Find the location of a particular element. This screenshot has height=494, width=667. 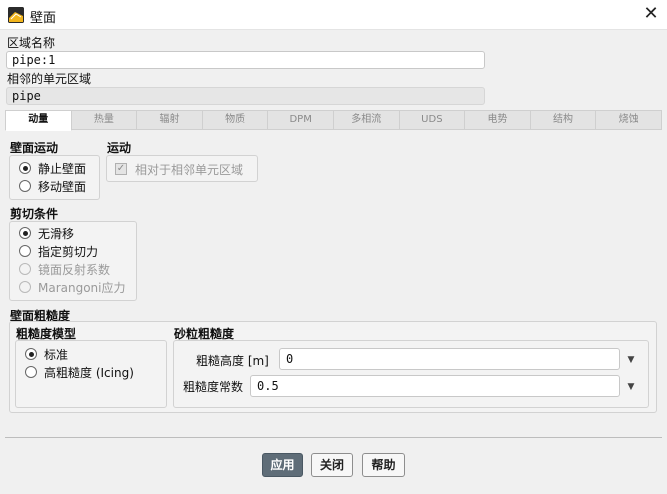

motion-group: ✓ 相对于相邻单元区域 is located at coordinates (182, 168).